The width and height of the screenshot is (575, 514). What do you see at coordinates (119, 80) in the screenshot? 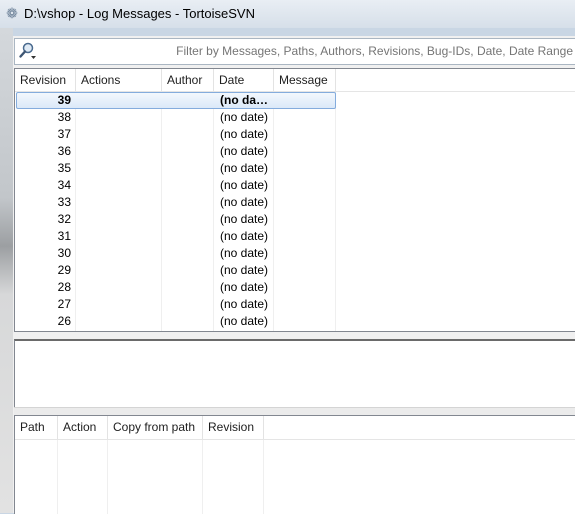
I see `column-header-actions: Actions` at bounding box center [119, 80].